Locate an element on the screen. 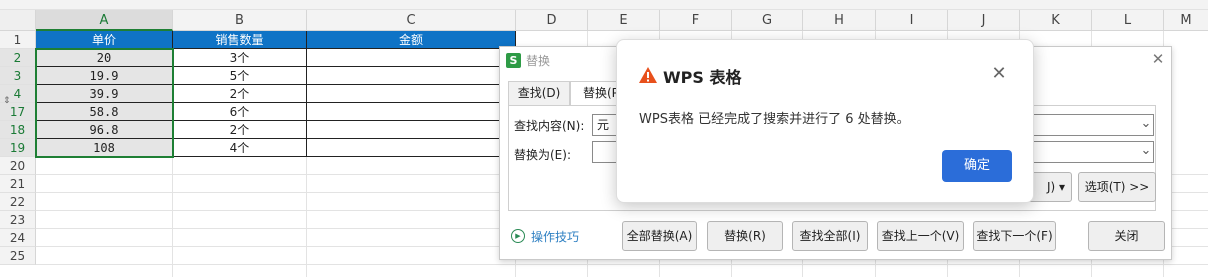 The image size is (1208, 277). column-header-k: K is located at coordinates (1056, 20).